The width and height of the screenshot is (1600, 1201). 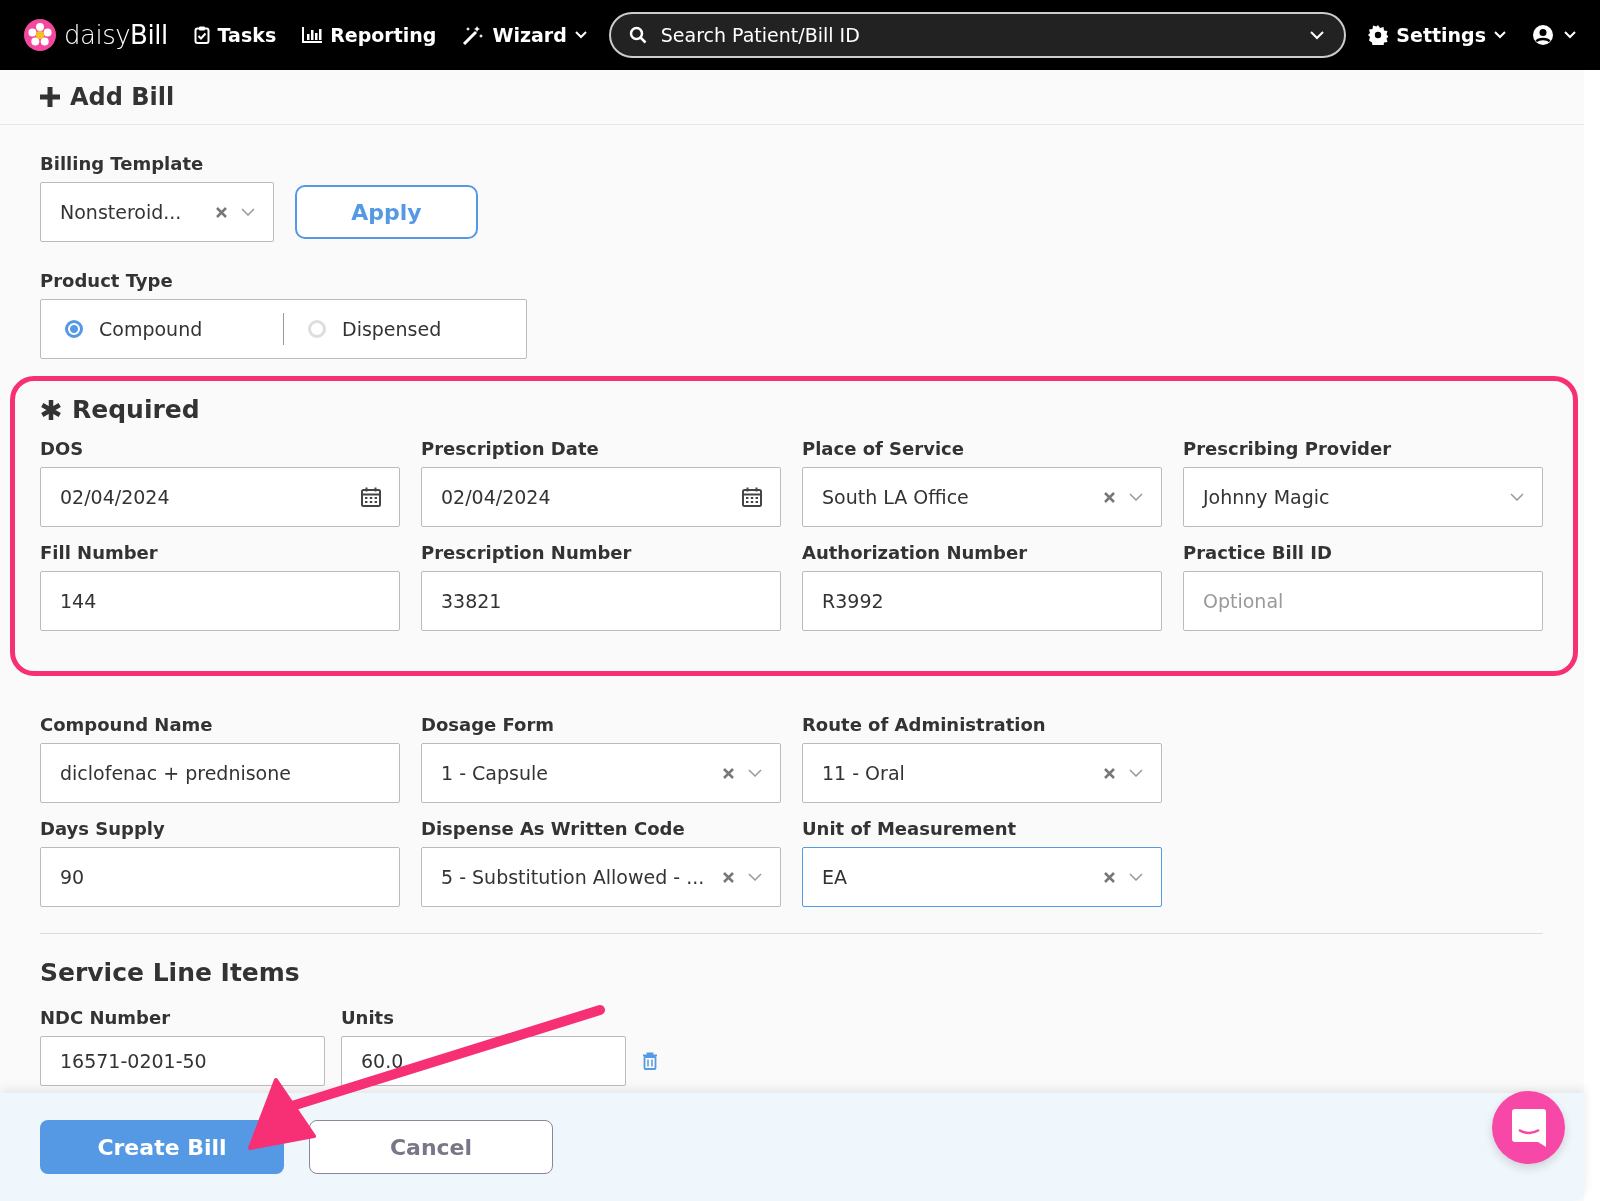 I want to click on field-label: Authorization Number, so click(x=915, y=552).